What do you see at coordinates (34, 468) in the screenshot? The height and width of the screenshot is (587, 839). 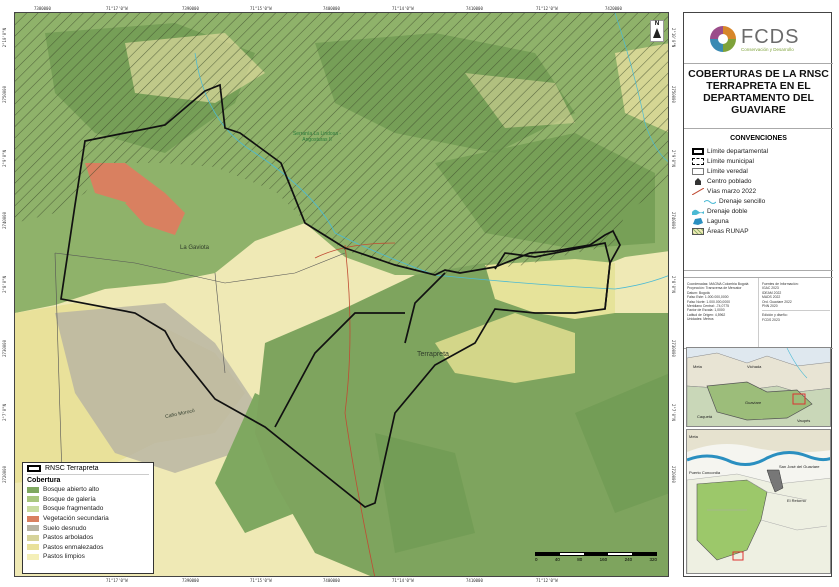 I see `rnsc-boundary-swatch` at bounding box center [34, 468].